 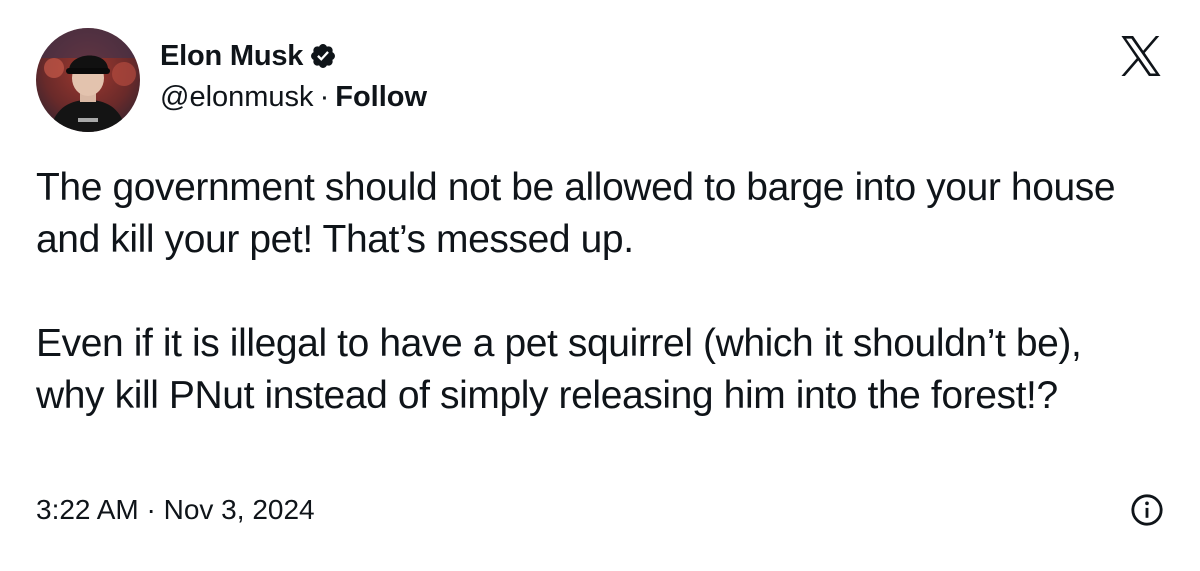 I want to click on author-identity: Elon Musk @elonmusk · Follow, so click(x=293, y=77).